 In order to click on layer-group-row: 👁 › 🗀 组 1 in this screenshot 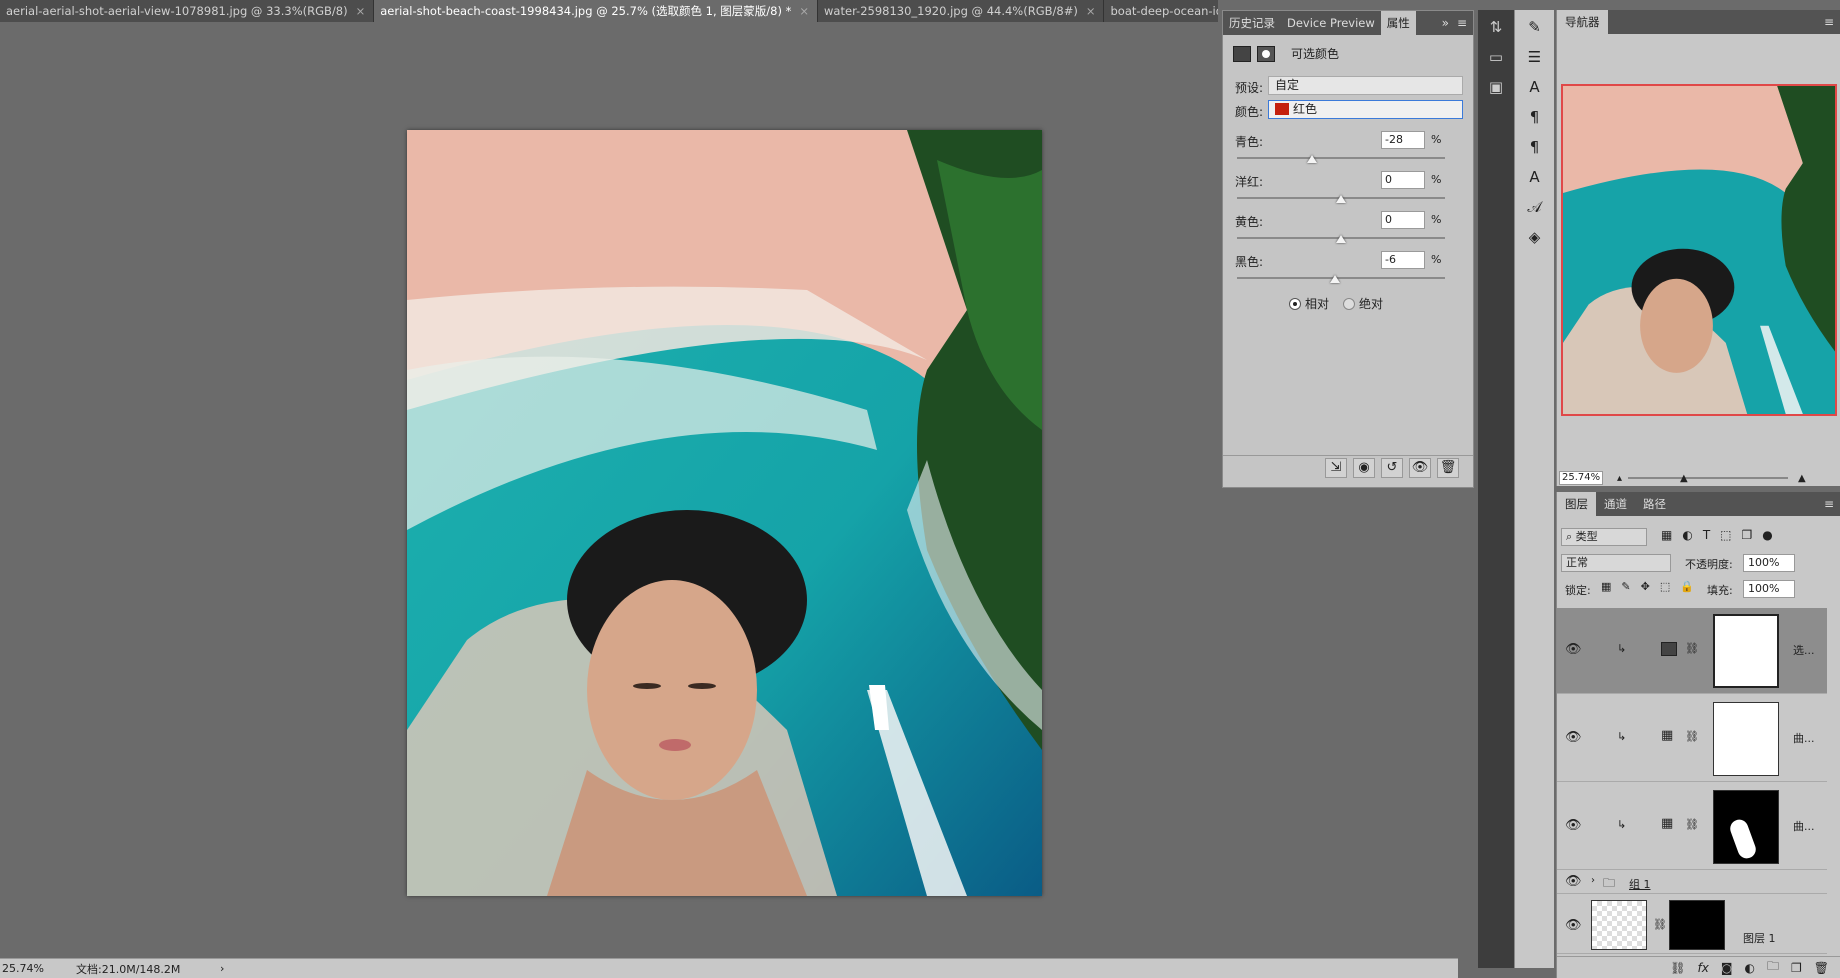, I will do `click(1692, 883)`.